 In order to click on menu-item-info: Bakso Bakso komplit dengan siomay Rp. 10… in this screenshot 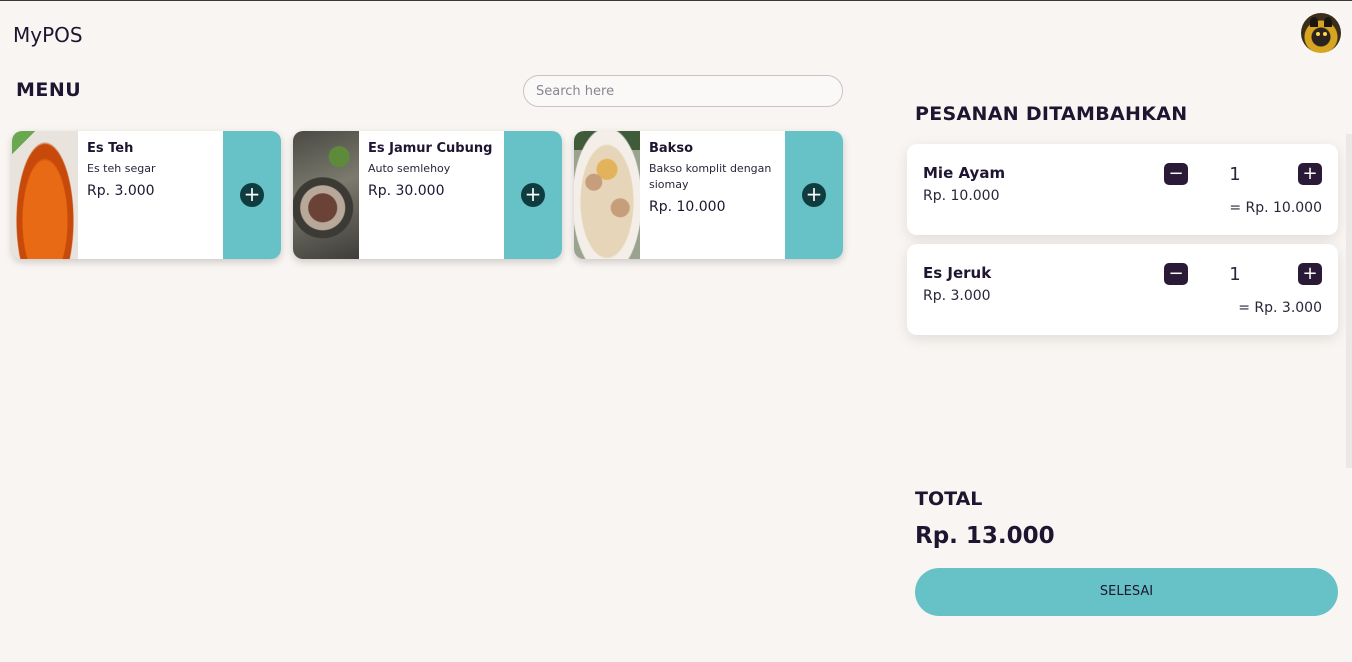, I will do `click(719, 178)`.